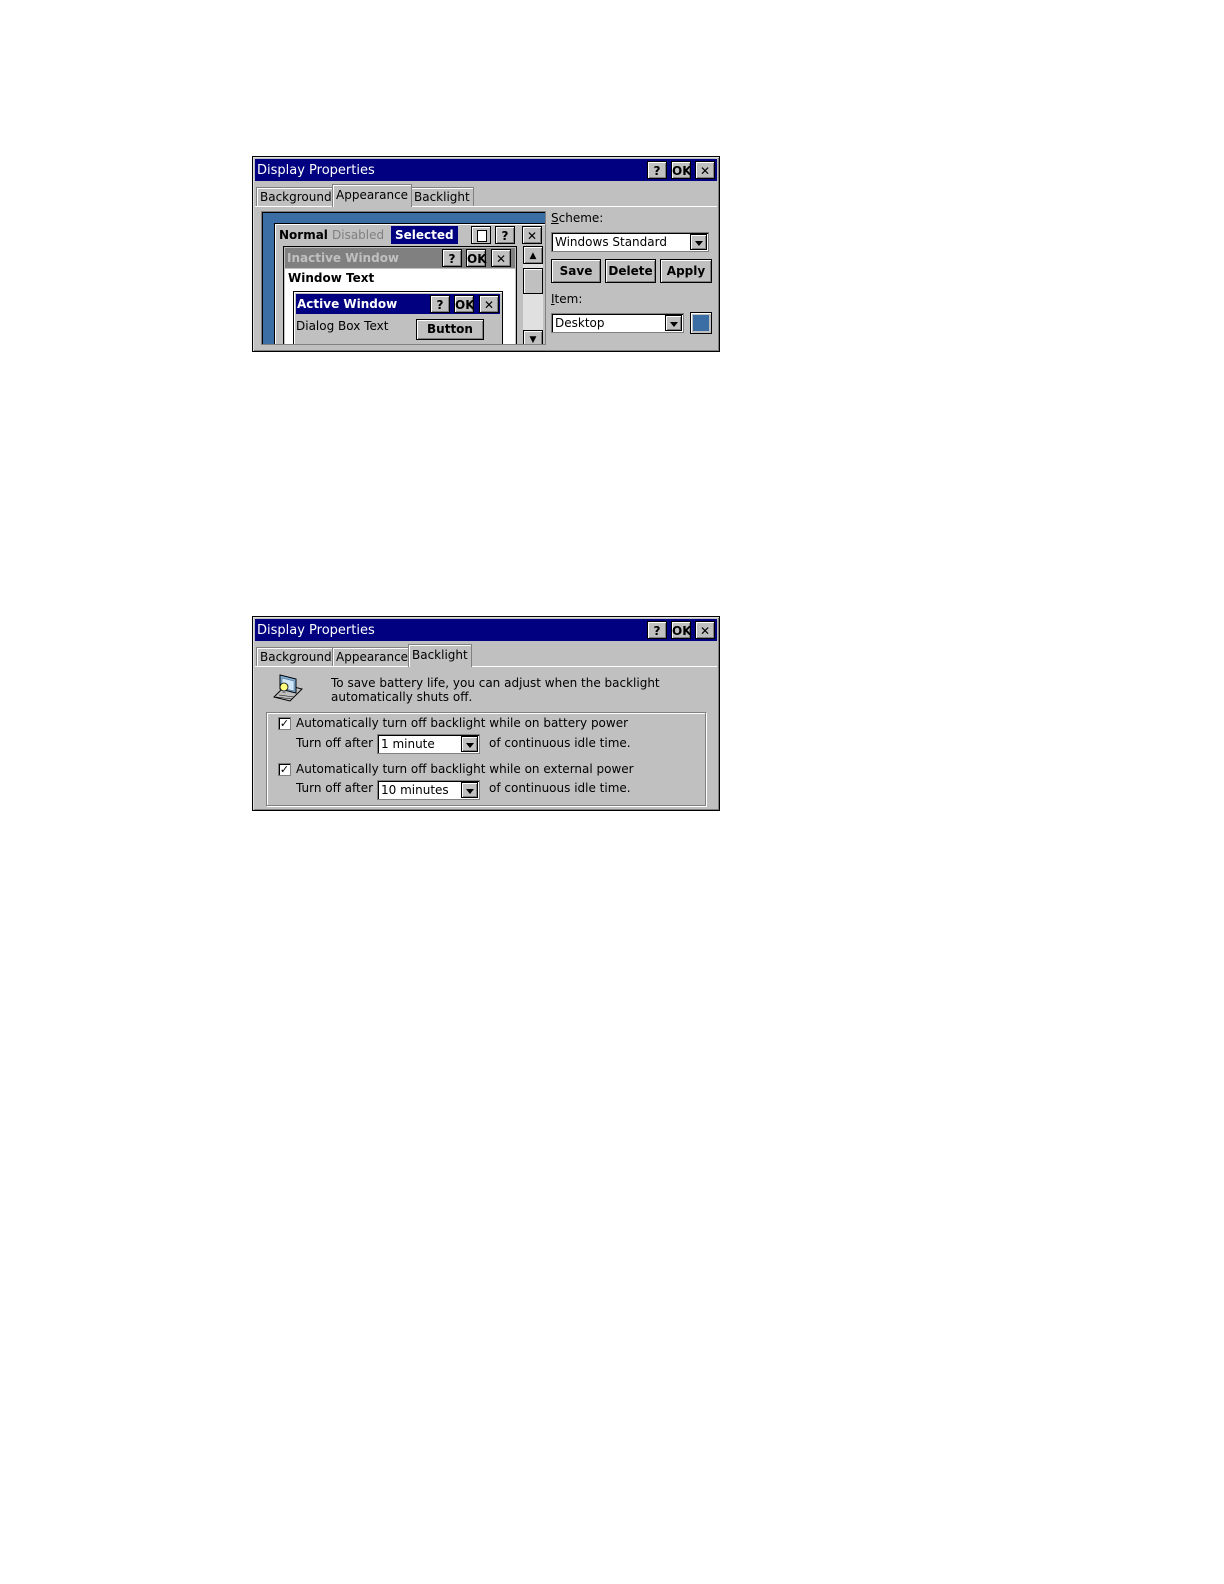 This screenshot has width=1224, height=1584. What do you see at coordinates (452, 258) in the screenshot?
I see `inactive-help-button: ?` at bounding box center [452, 258].